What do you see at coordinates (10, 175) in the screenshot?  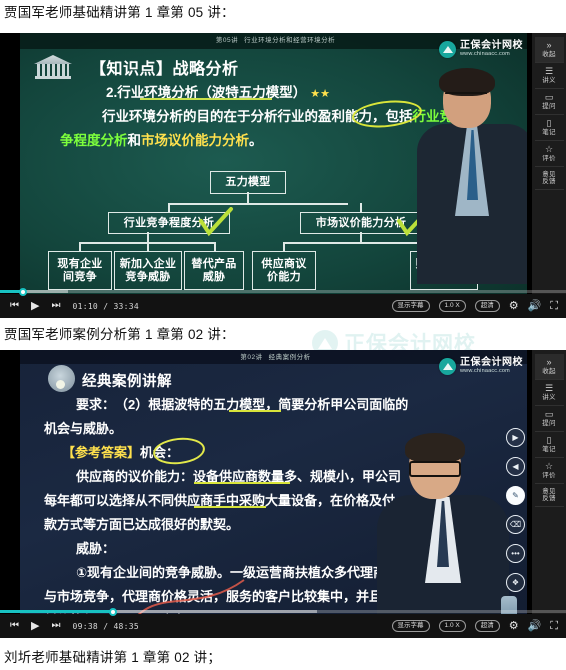 I see `player1-left-letterbox` at bounding box center [10, 175].